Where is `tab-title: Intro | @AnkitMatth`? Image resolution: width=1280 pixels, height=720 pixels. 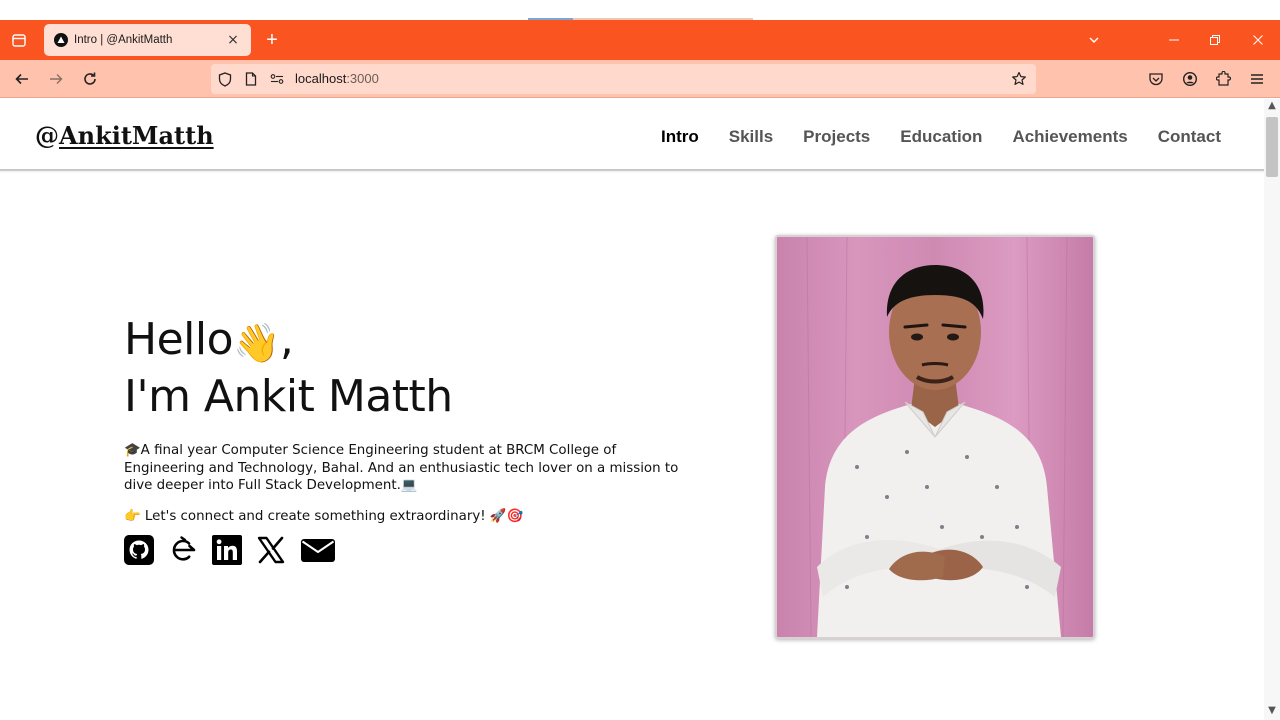
tab-title: Intro | @AnkitMatth is located at coordinates (123, 40).